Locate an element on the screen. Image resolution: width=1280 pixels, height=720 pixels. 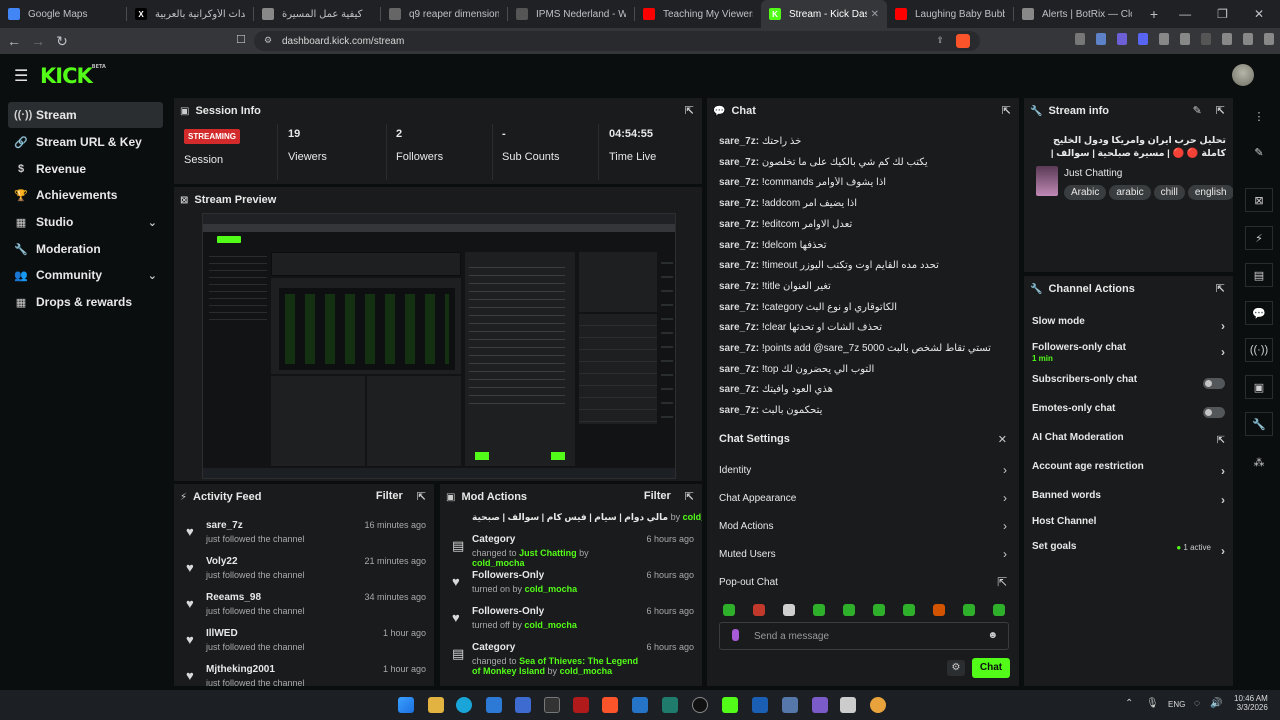
browser-tab: q9 reaper dimensions - Go is located at coordinates (444, 14).